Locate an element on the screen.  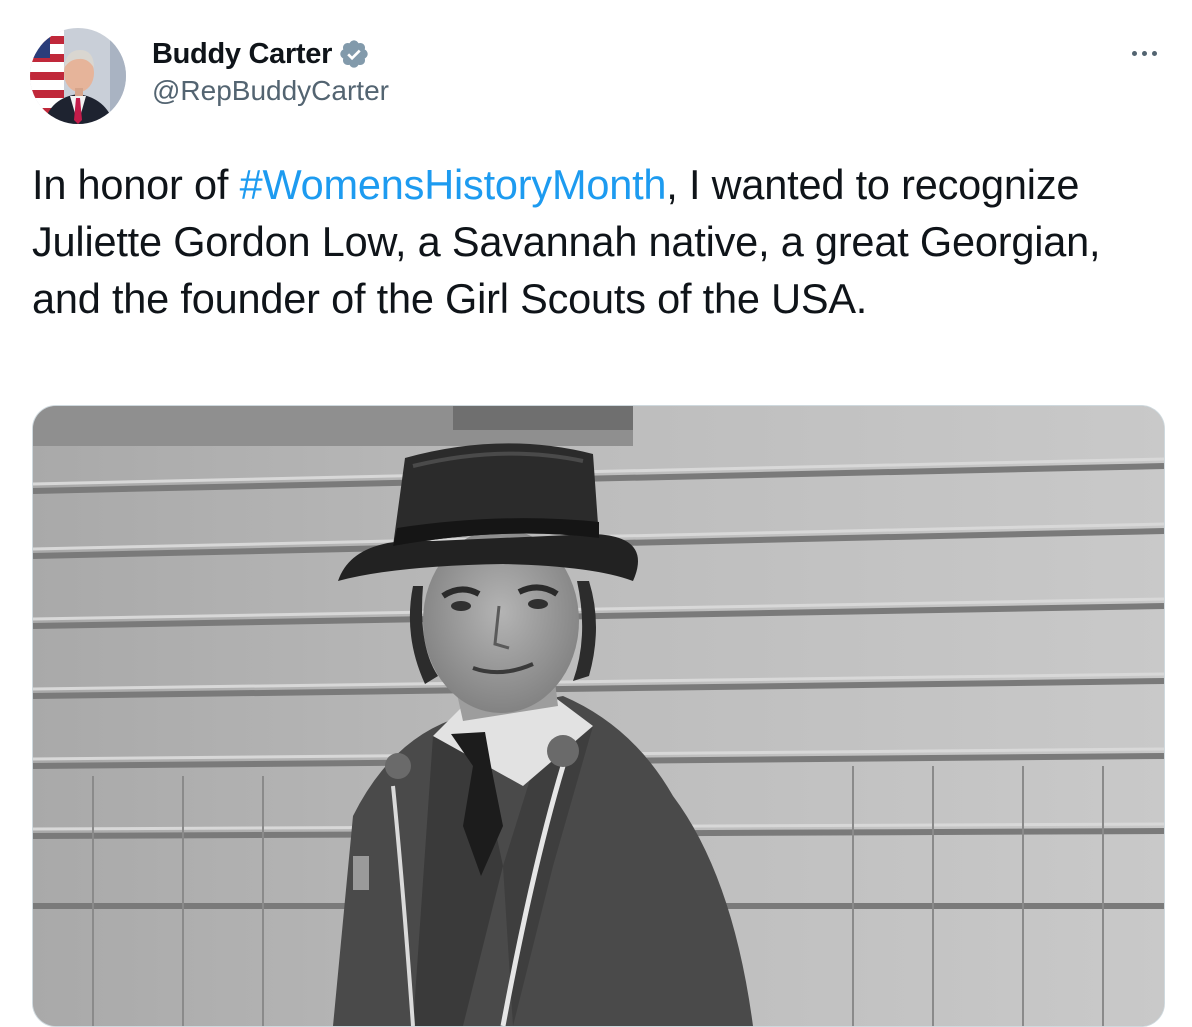
author-handle: @RepBuddyCarter is located at coordinates (270, 91).